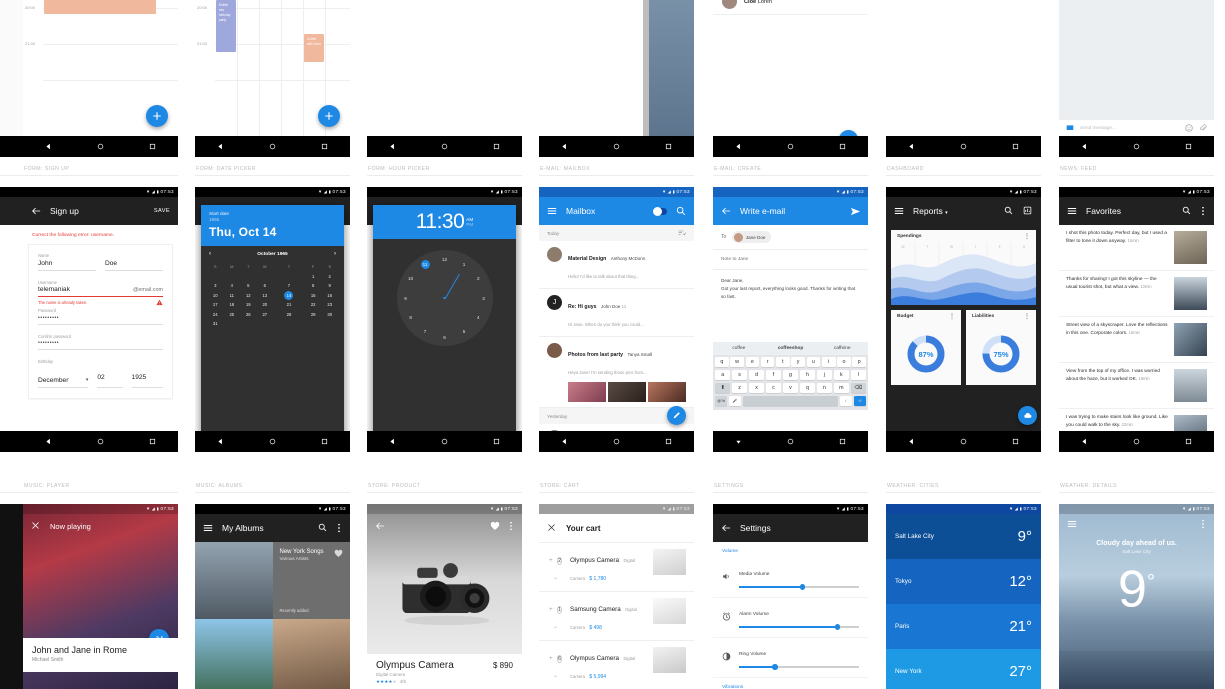 The image size is (1225, 689). I want to click on key-q2: q, so click(807, 388).